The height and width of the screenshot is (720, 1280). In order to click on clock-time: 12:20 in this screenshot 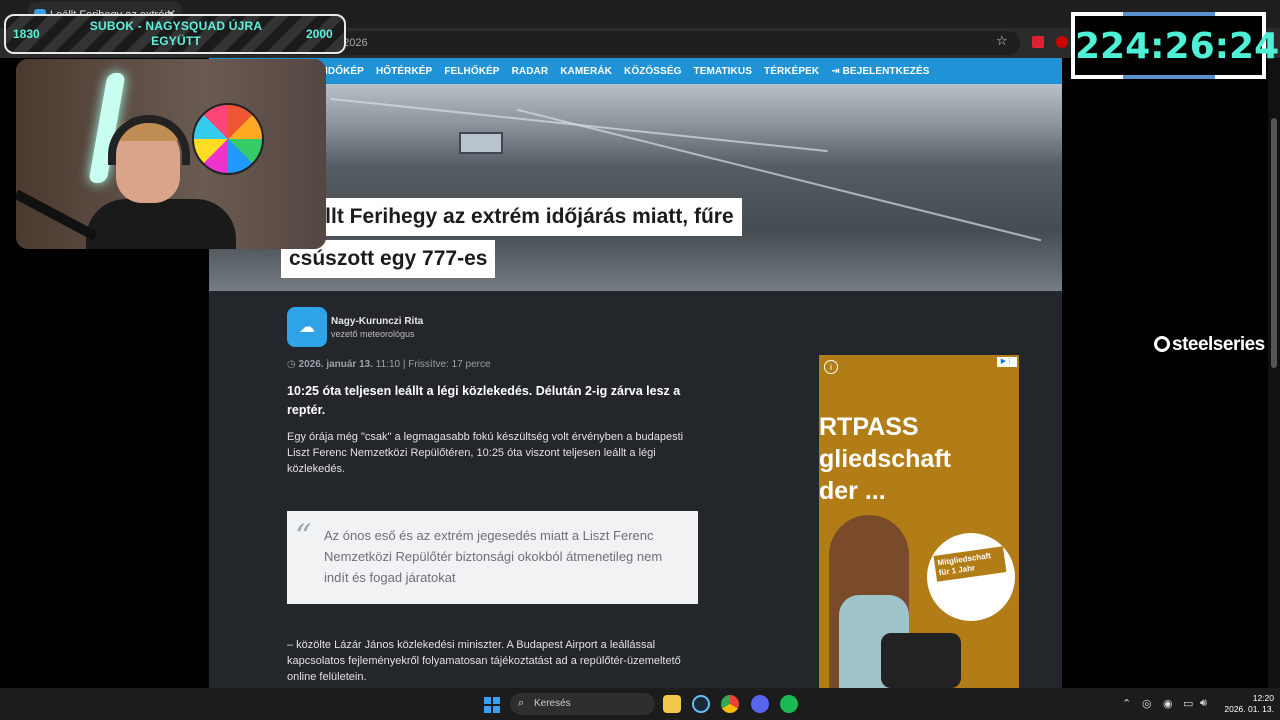, I will do `click(1263, 698)`.